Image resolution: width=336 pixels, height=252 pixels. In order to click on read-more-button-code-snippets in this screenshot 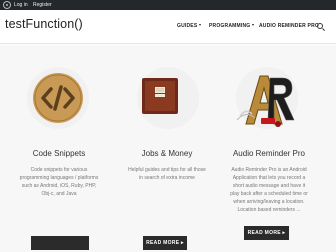, I will do `click(60, 243)`.